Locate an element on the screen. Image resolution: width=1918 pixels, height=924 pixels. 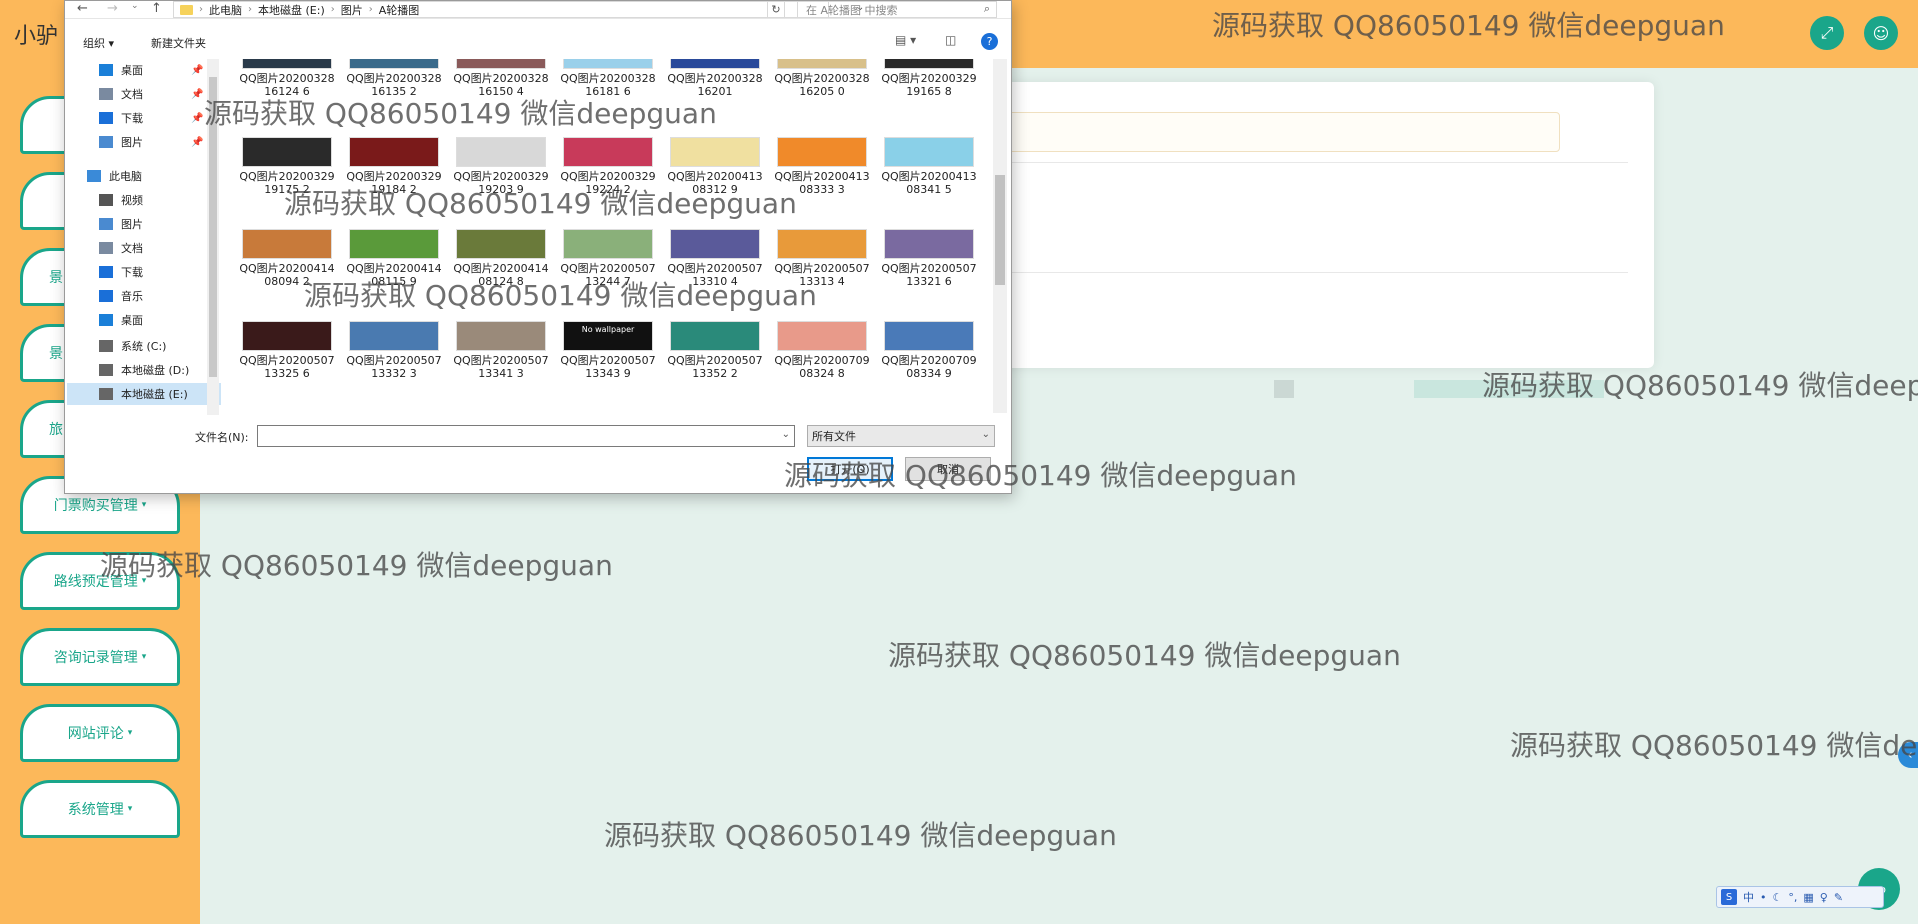
file-tile: QQ图片2020032919184 2 is located at coordinates (394, 183).